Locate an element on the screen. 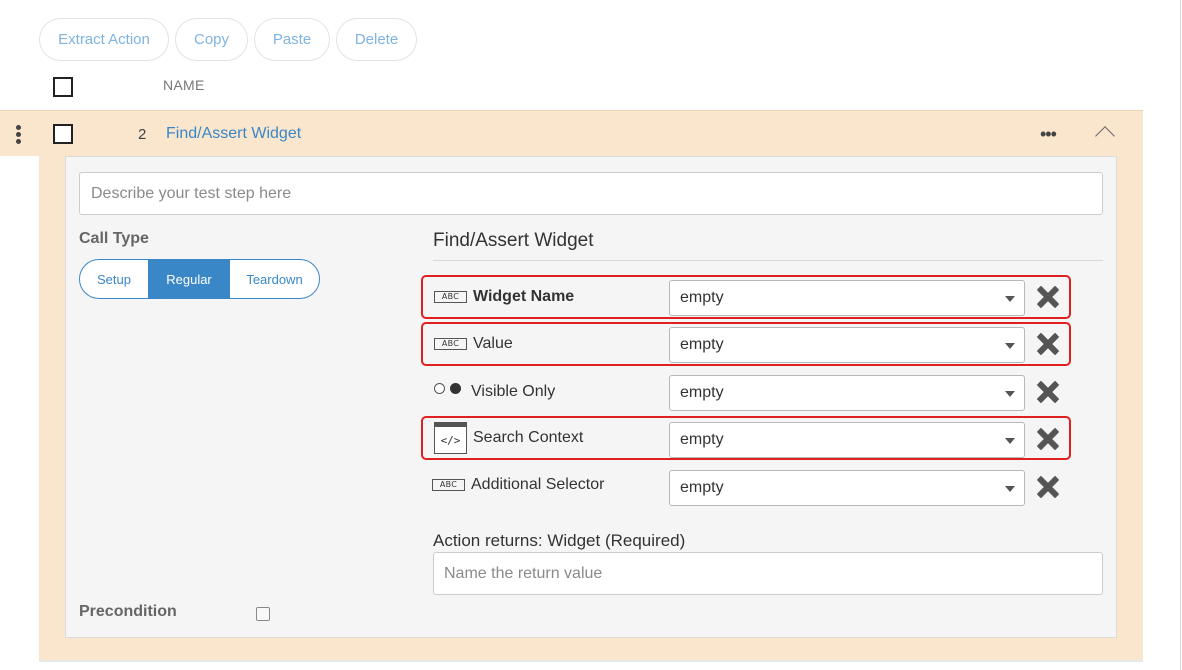 This screenshot has height=670, width=1182. section-divider is located at coordinates (768, 260).